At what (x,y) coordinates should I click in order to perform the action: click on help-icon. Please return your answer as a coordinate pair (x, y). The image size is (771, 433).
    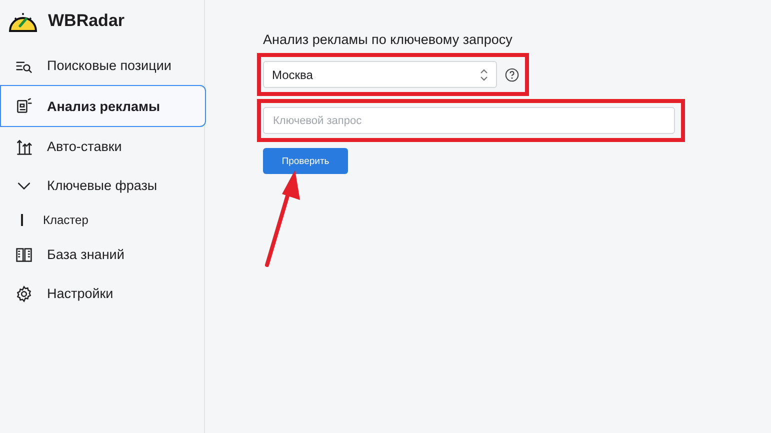
    Looking at the image, I should click on (512, 75).